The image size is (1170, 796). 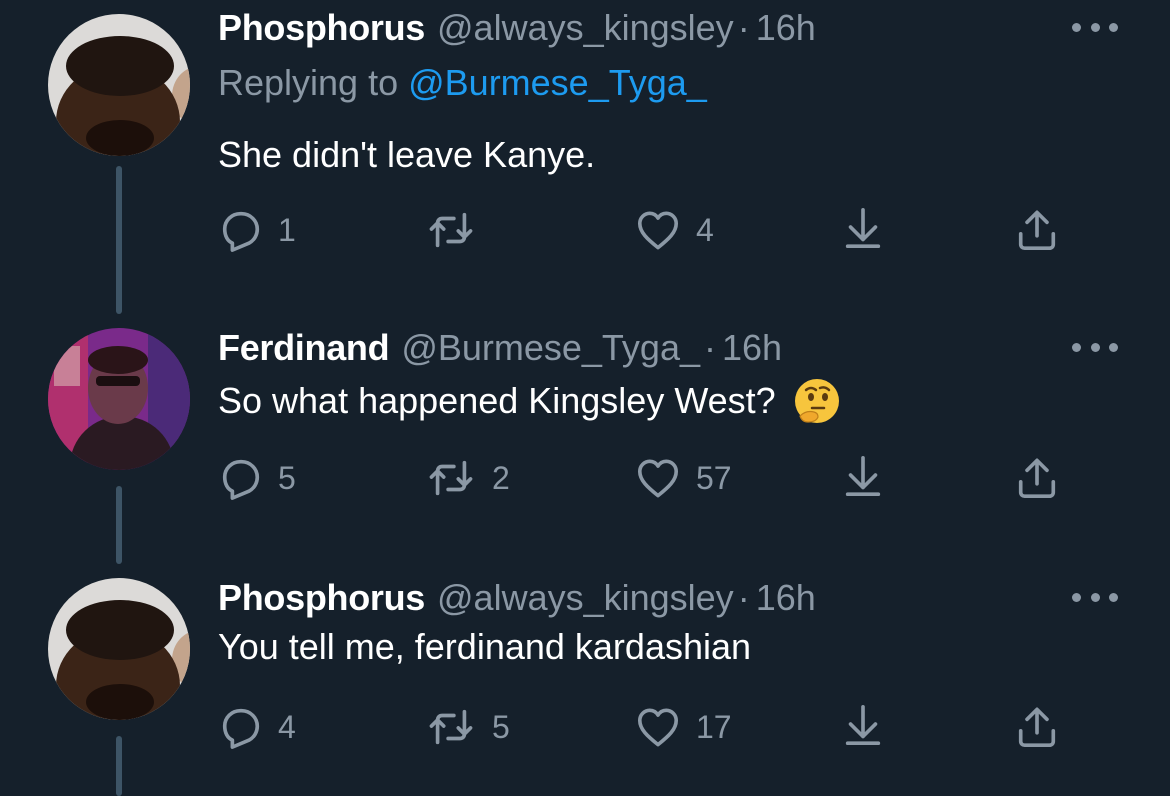 What do you see at coordinates (714, 726) in the screenshot?
I see `like-count: 17` at bounding box center [714, 726].